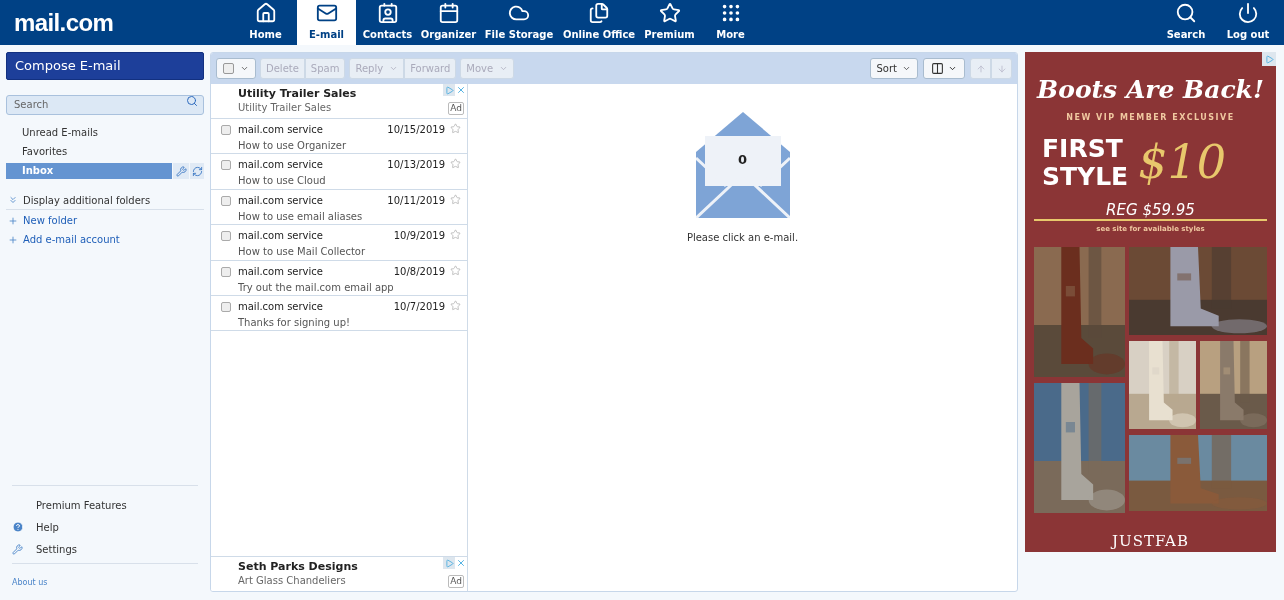 The height and width of the screenshot is (600, 1284). What do you see at coordinates (387, 13) in the screenshot?
I see `address-book-icon` at bounding box center [387, 13].